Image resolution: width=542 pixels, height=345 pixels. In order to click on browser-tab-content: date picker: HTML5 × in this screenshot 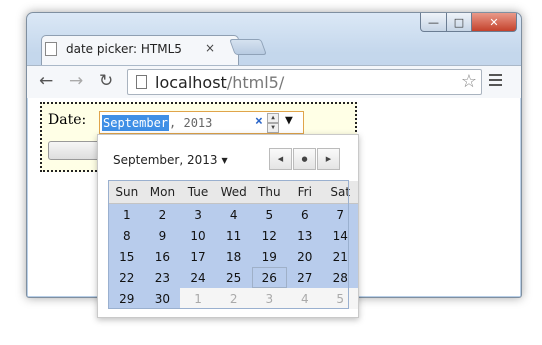, I will do `click(133, 49)`.